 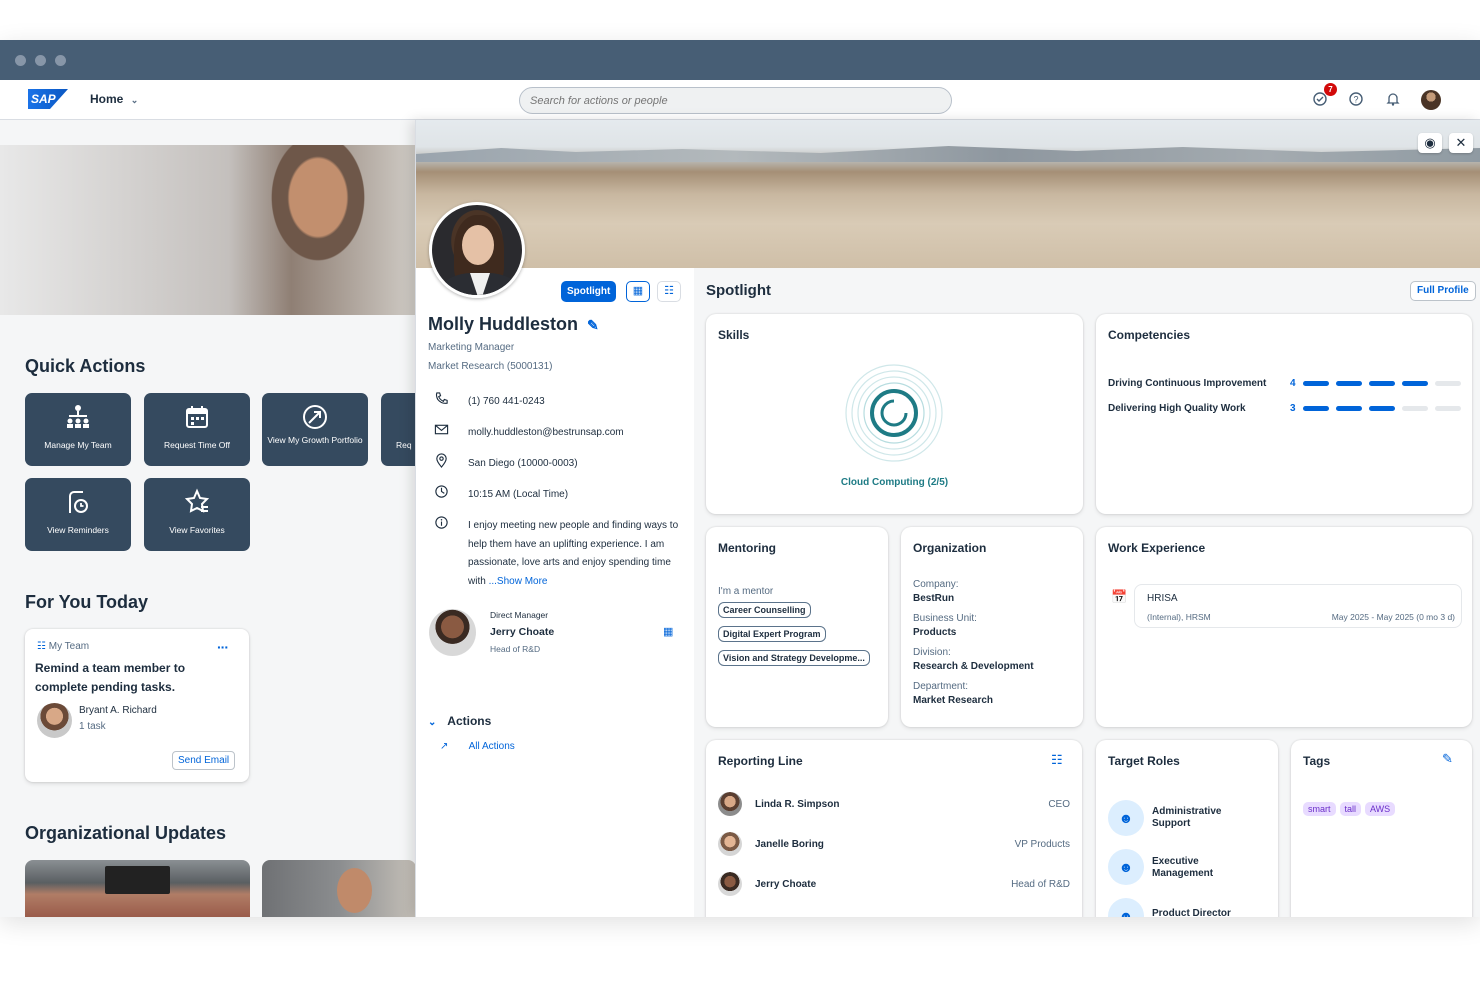 I want to click on manager-avatar, so click(x=452, y=632).